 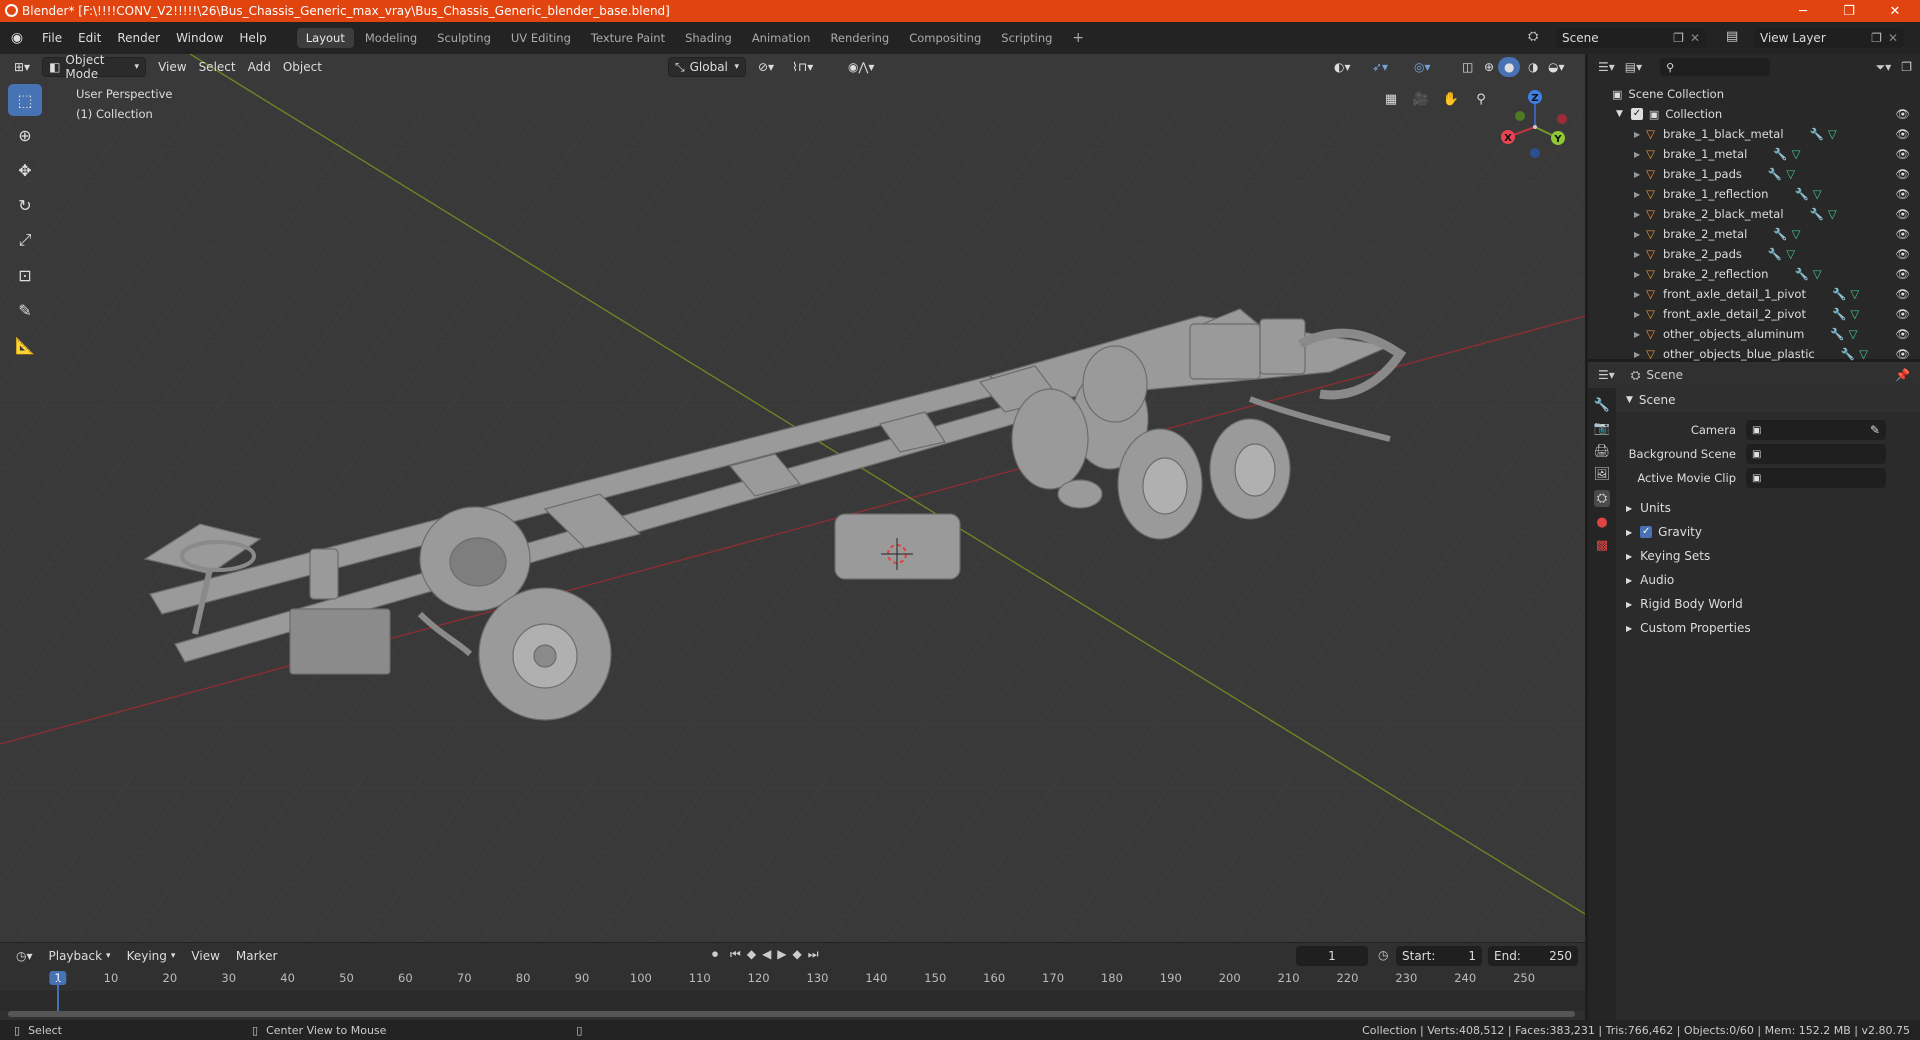 I want to click on tab-layout: Layout, so click(x=325, y=38).